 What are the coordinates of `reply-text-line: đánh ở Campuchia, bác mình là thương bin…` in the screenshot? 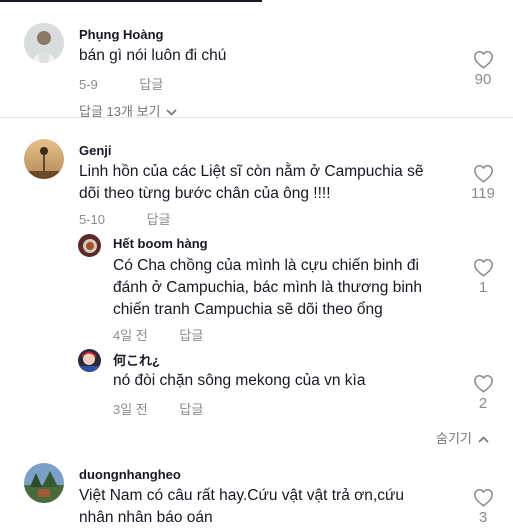 It's located at (268, 287).